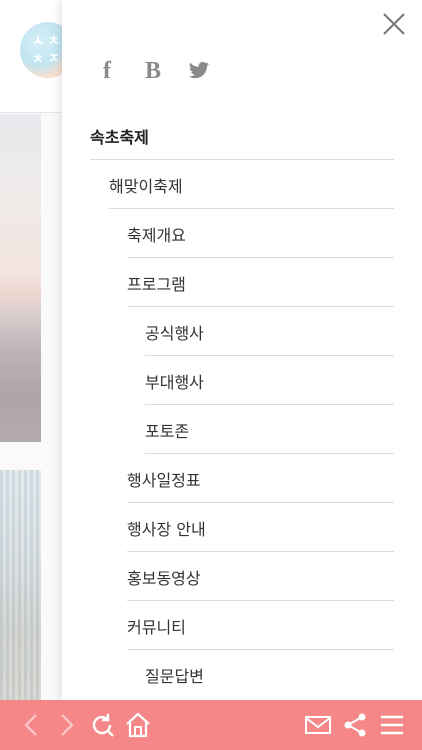 The image size is (422, 750). I want to click on crowd-photo, so click(20, 585).